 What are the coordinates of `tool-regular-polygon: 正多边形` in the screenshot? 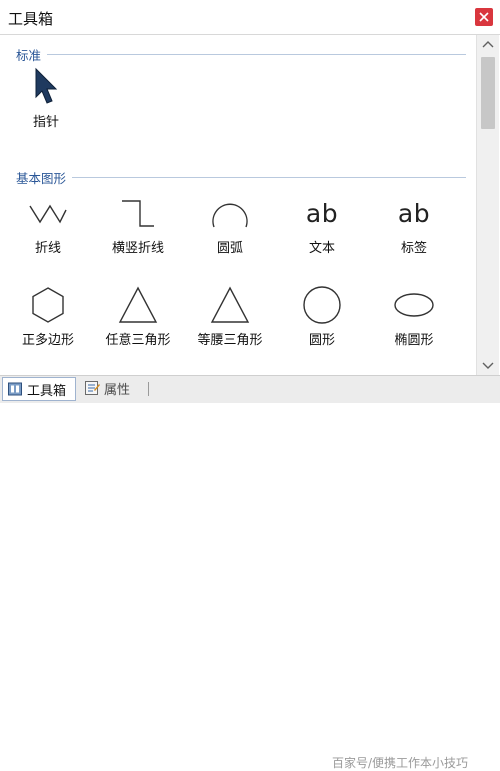 It's located at (48, 320).